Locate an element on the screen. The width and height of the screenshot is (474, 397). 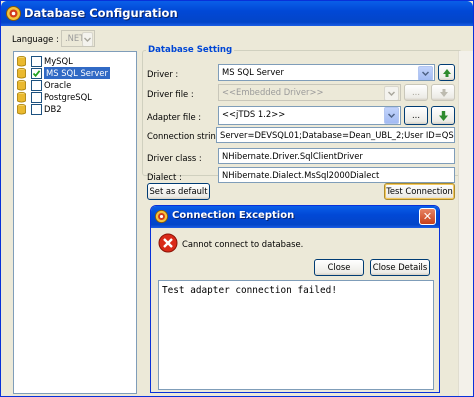
tree-item-label: MySQL is located at coordinates (58, 61).